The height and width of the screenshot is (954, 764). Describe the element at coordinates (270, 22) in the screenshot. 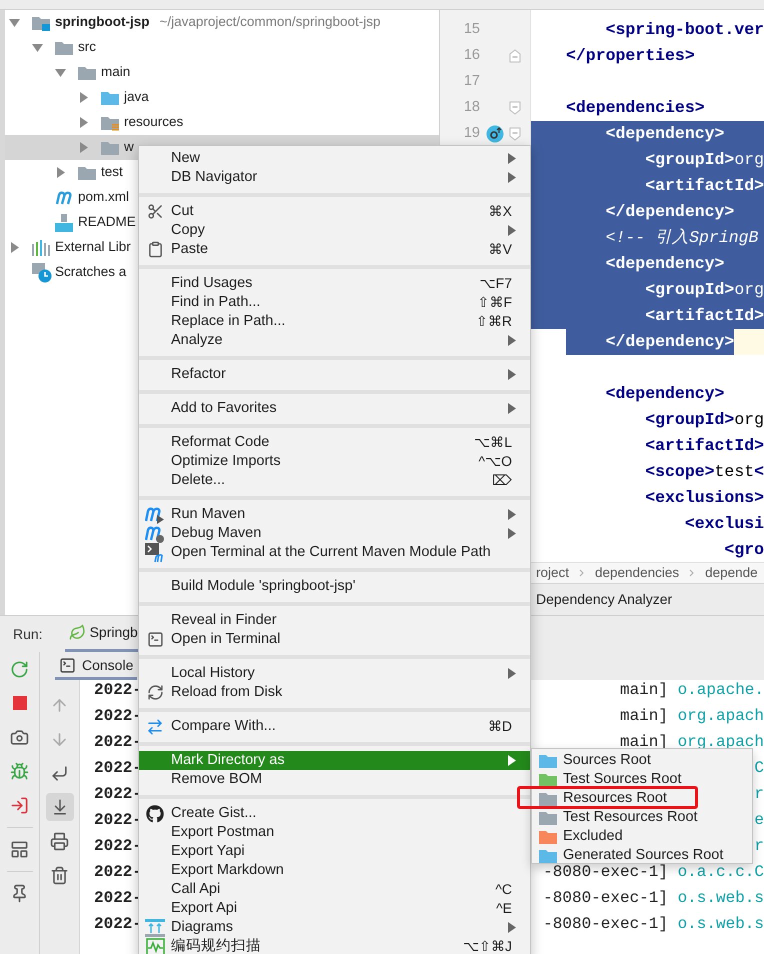

I see `project-path: ~/javaproject/common/springboot-jsp` at that location.